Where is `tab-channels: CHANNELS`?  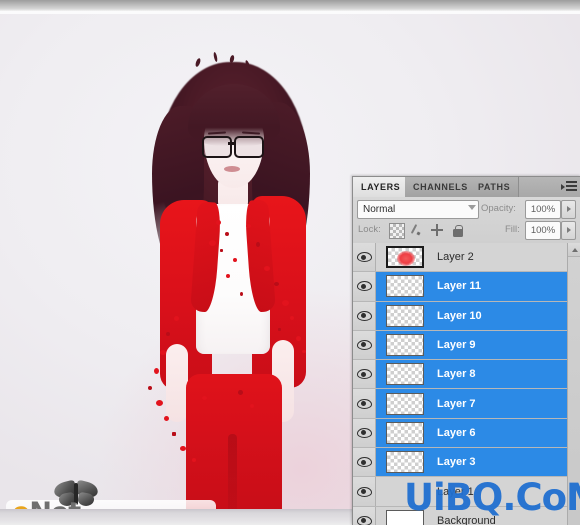 tab-channels: CHANNELS is located at coordinates (441, 187).